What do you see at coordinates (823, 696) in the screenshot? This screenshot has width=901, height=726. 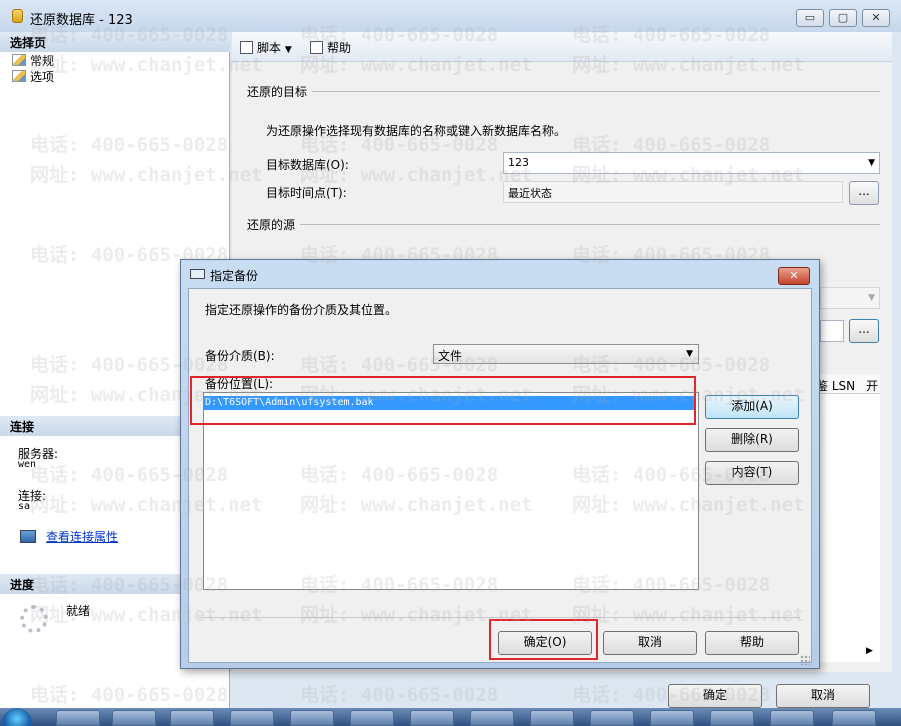 I see `main-cancel-button: 取消` at bounding box center [823, 696].